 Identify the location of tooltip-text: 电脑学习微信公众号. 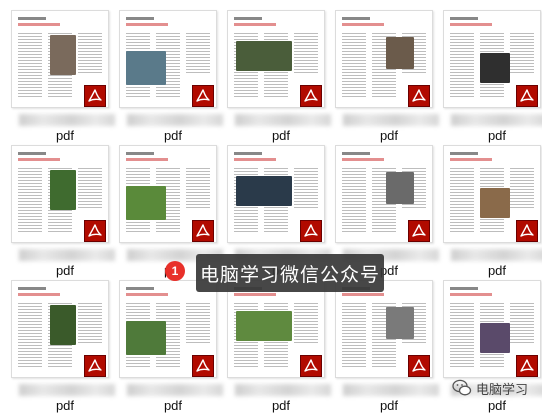
(289, 274).